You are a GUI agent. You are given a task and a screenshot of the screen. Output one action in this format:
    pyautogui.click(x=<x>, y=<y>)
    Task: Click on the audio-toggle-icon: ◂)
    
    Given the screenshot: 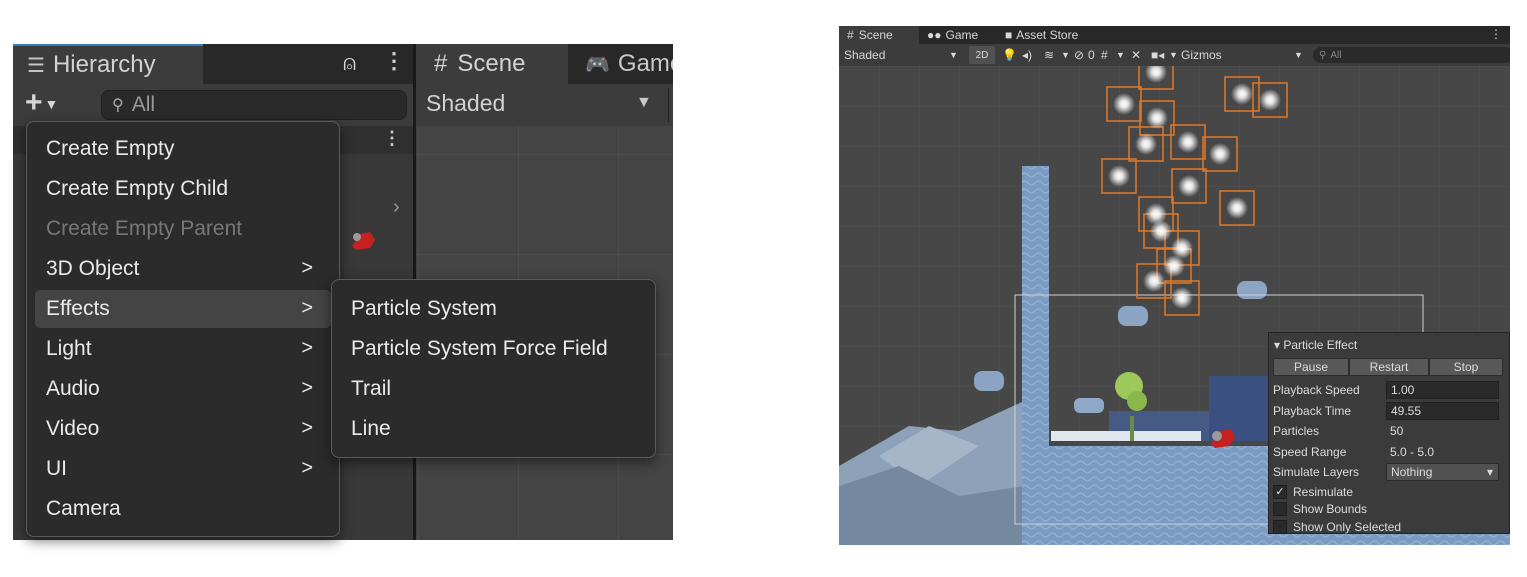 What is the action you would take?
    pyautogui.click(x=1027, y=55)
    